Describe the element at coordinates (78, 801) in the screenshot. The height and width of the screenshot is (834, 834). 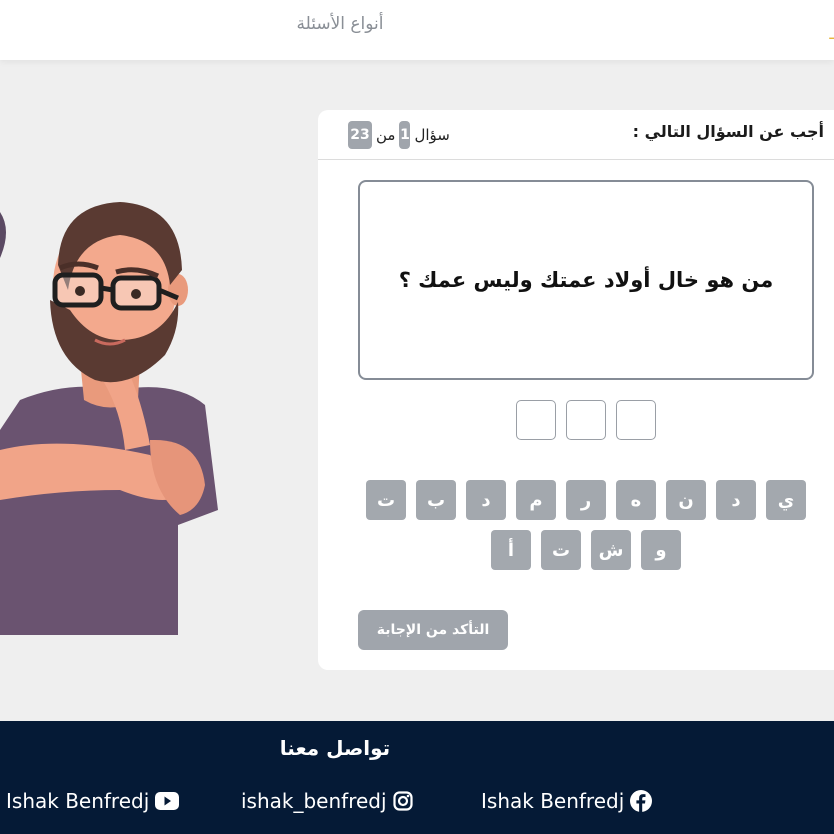
I see `youtube-handle: Ishak Benfredj` at that location.